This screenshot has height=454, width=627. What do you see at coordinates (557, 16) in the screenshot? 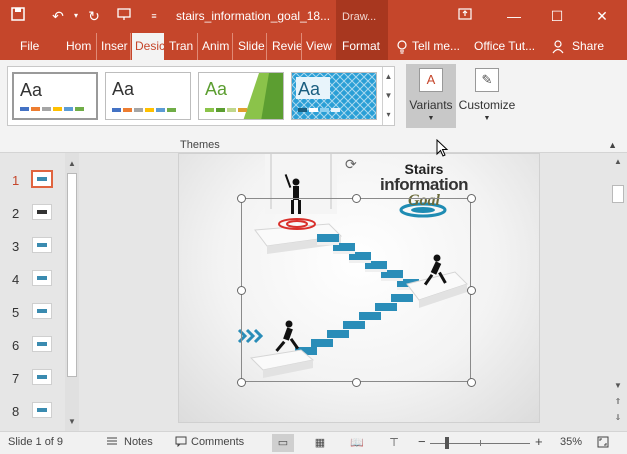
I see `maximize-icon: ☐` at bounding box center [557, 16].